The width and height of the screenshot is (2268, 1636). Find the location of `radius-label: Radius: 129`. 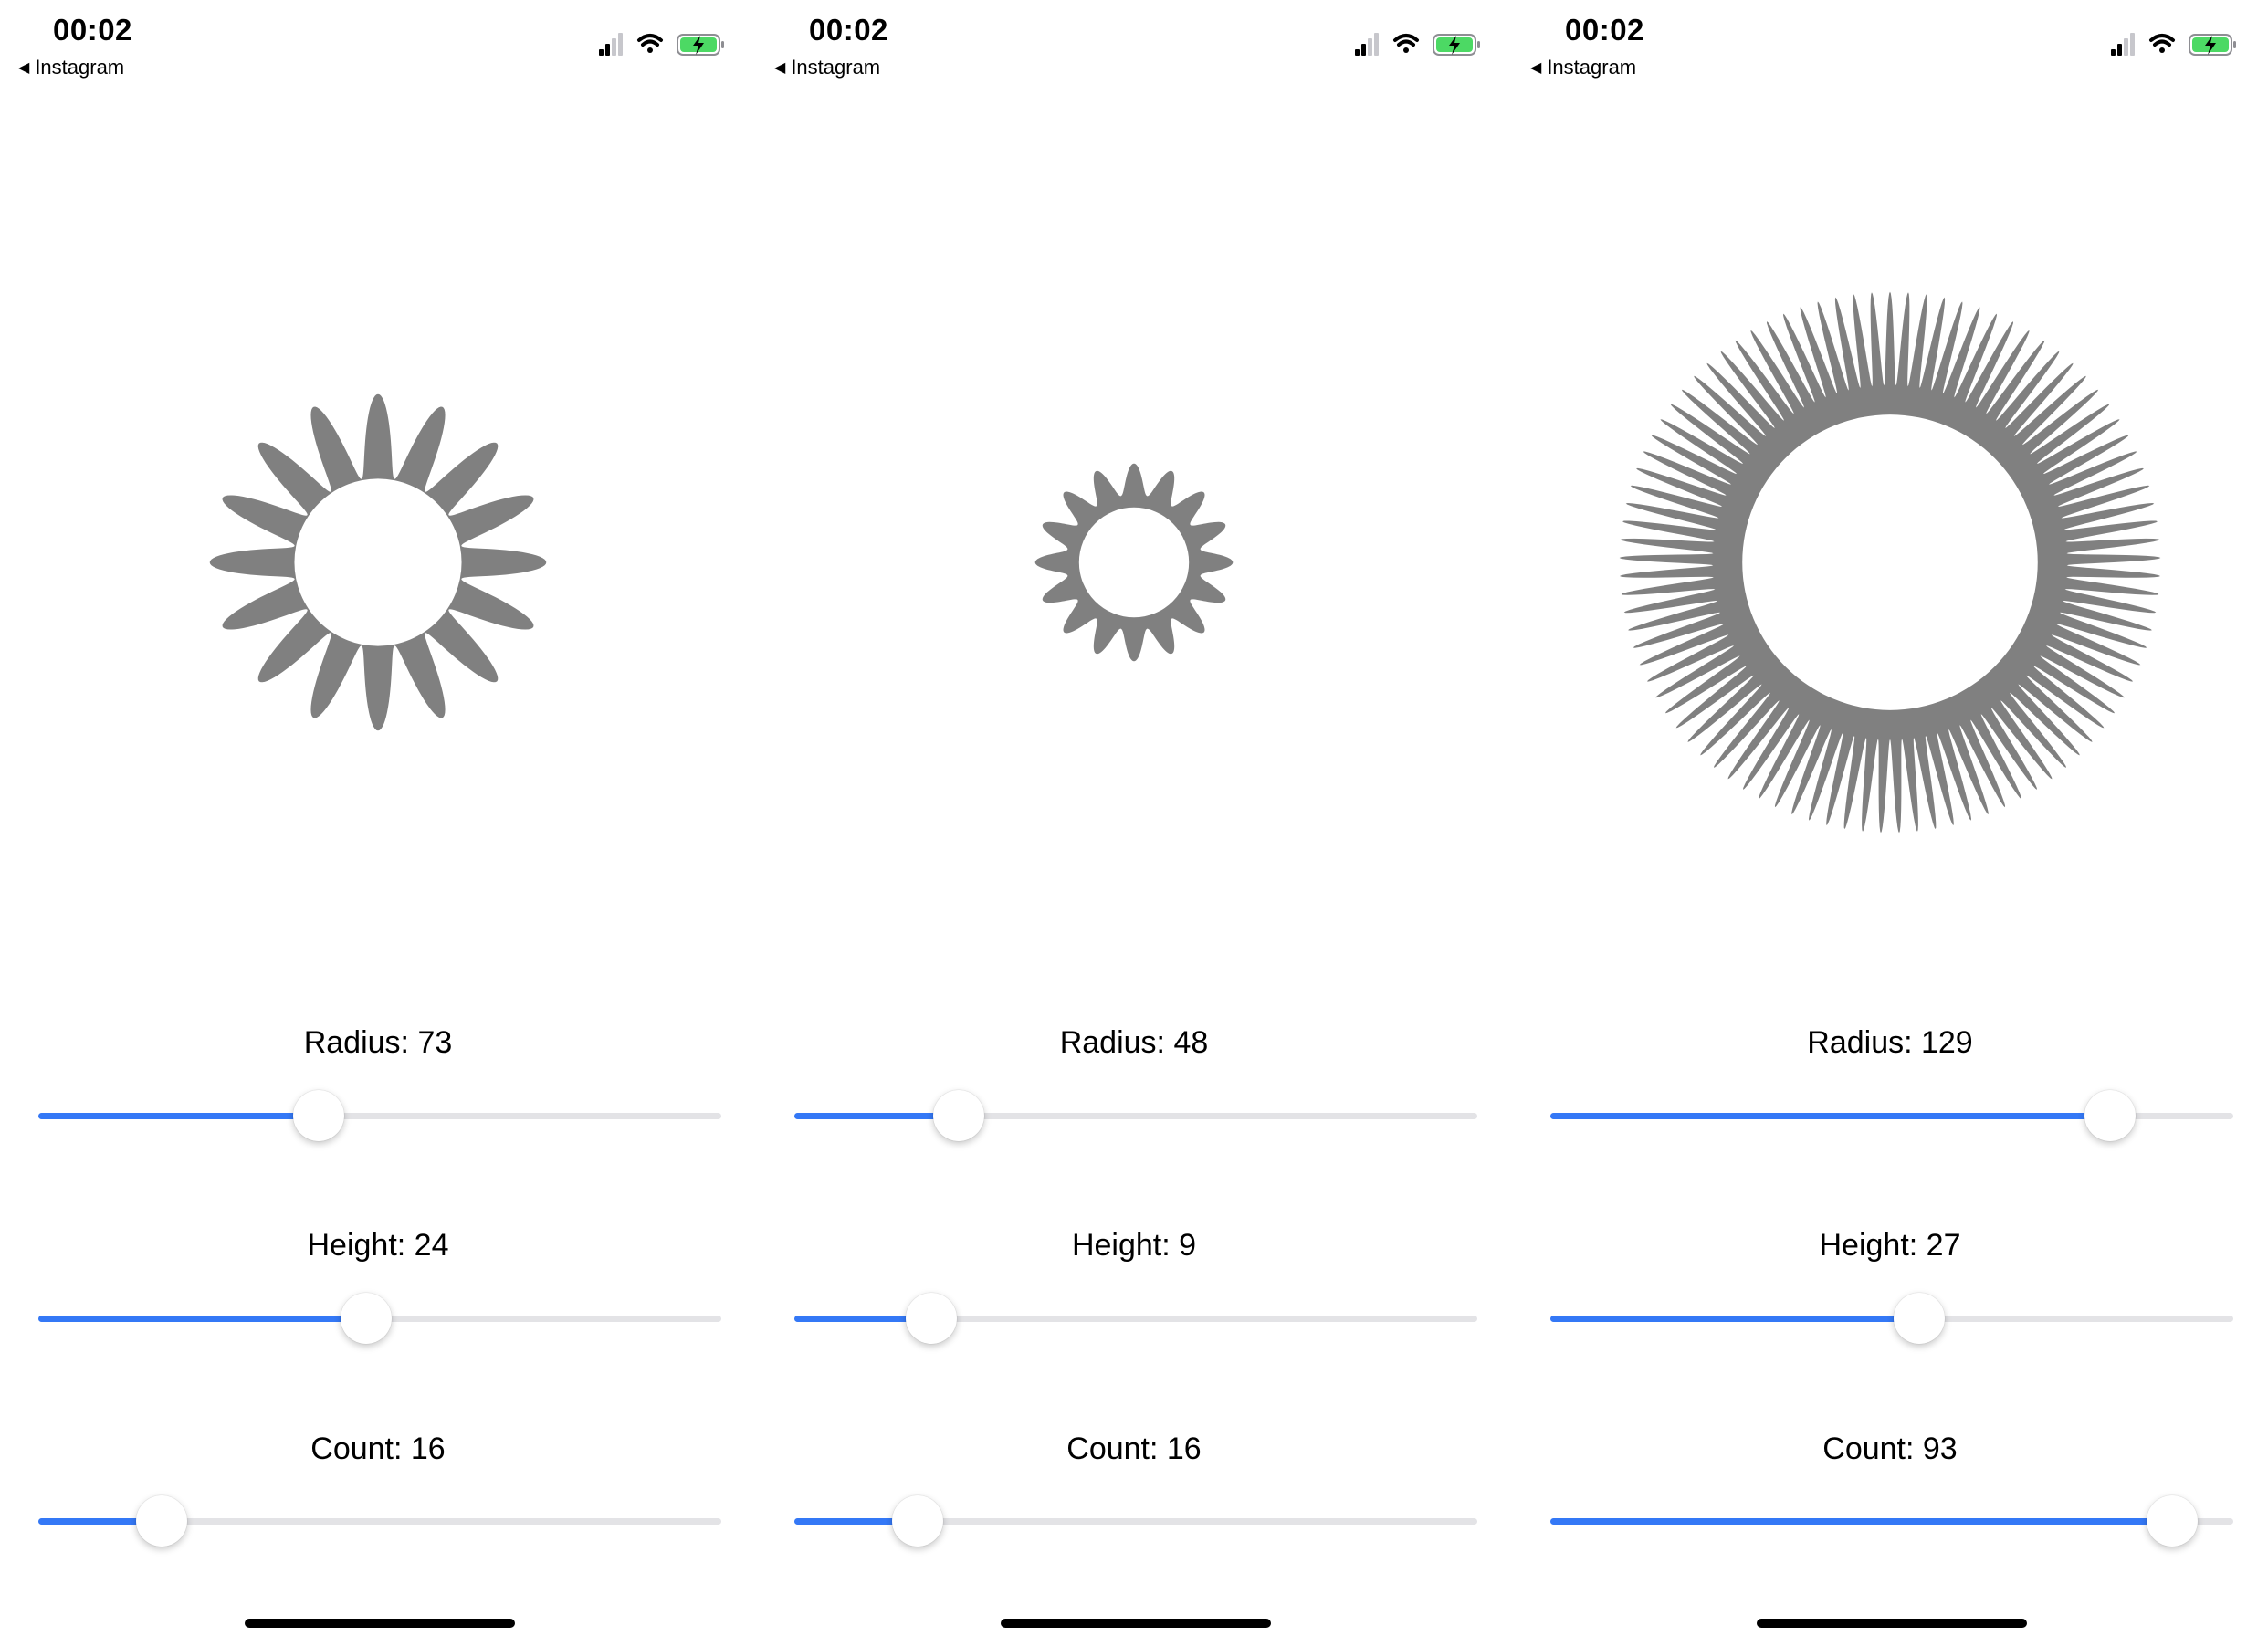

radius-label: Radius: 129 is located at coordinates (1890, 1042).